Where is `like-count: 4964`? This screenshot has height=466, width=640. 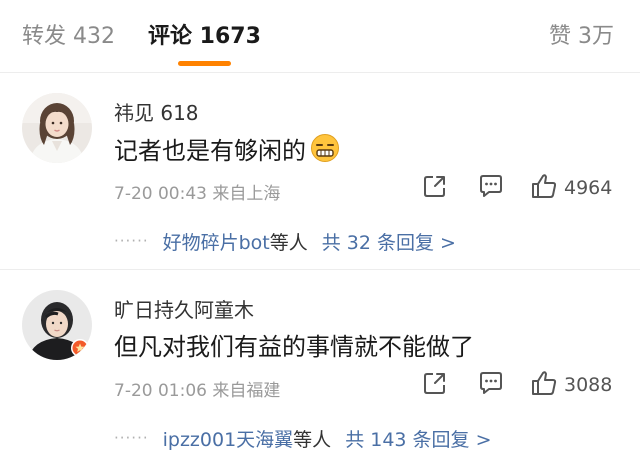 like-count: 4964 is located at coordinates (588, 188).